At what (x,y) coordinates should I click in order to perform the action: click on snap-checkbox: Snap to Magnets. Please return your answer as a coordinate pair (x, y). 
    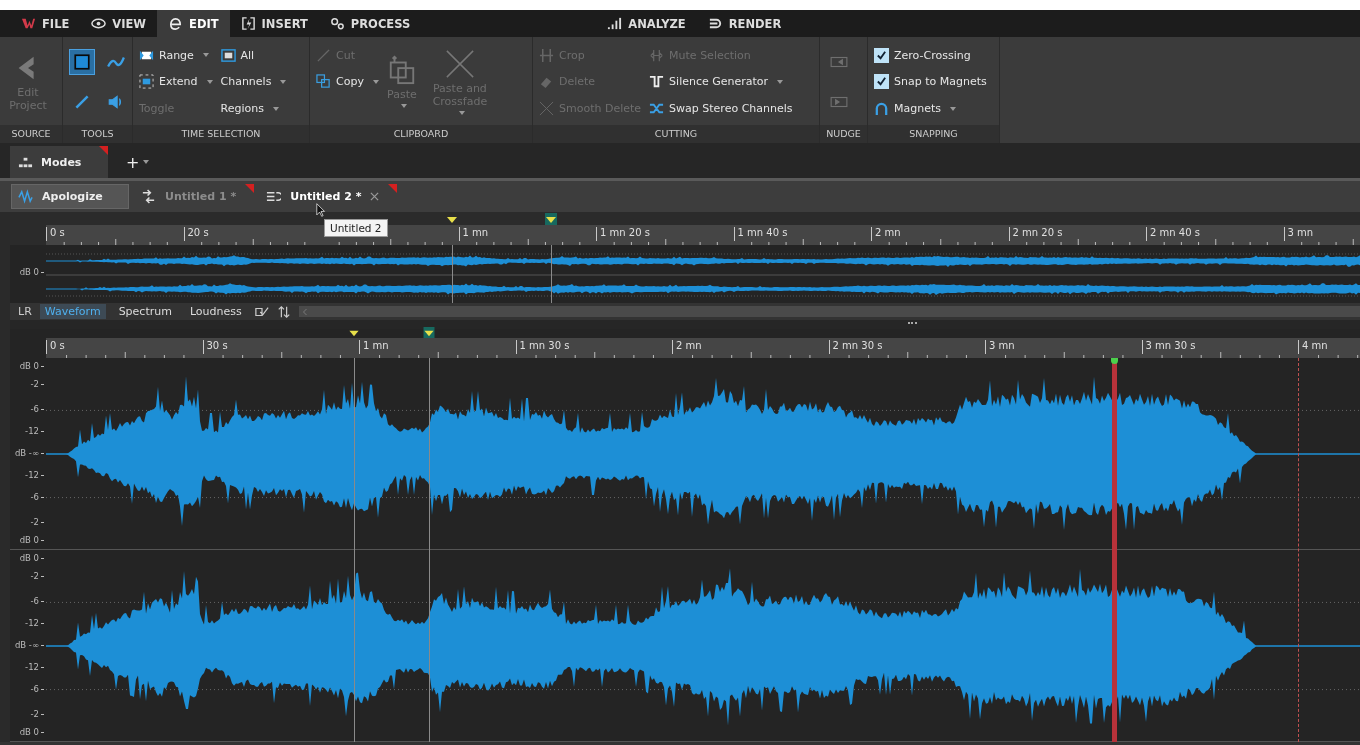
    Looking at the image, I should click on (930, 82).